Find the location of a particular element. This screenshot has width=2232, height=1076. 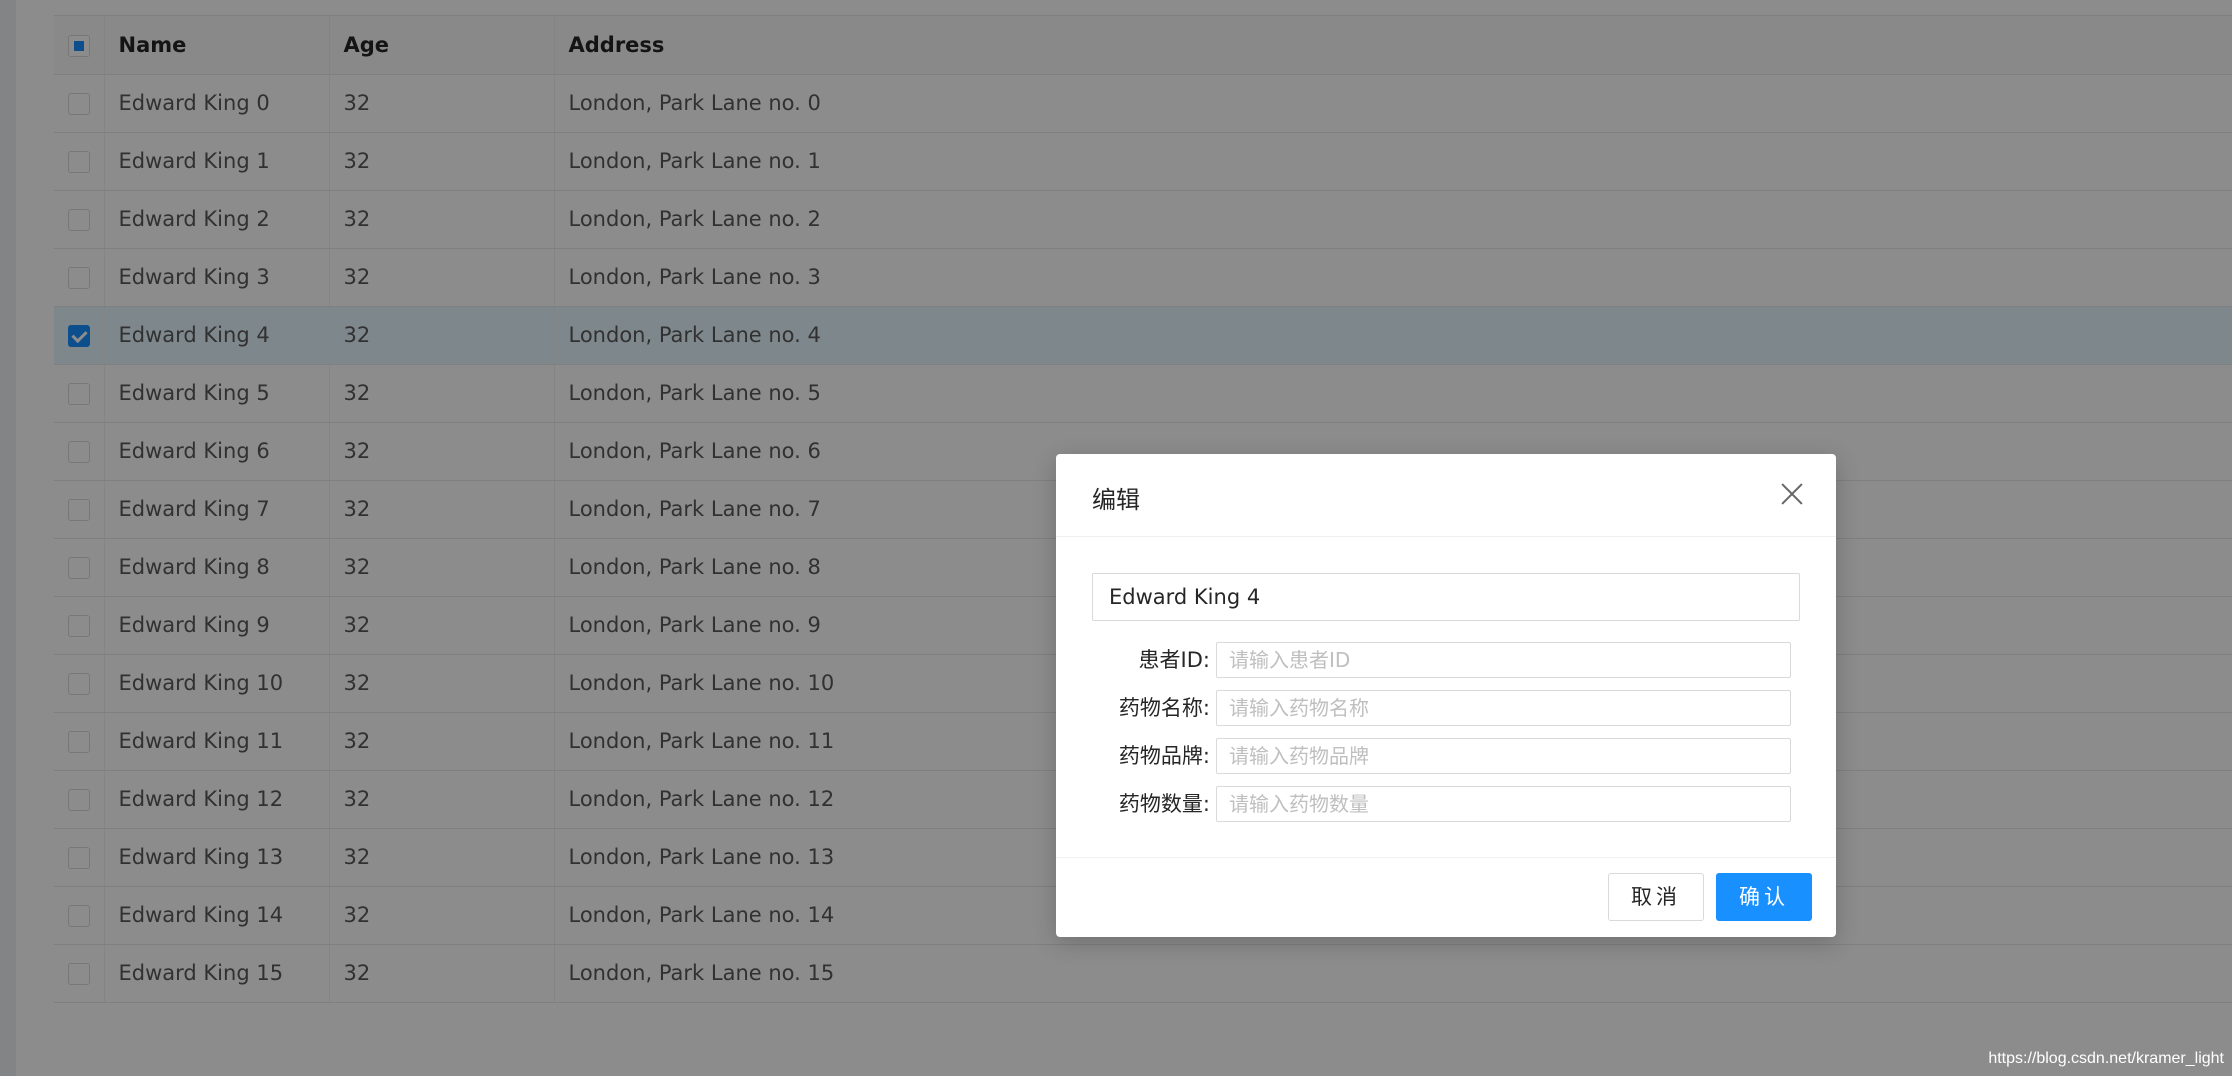

close-icon is located at coordinates (1792, 494).